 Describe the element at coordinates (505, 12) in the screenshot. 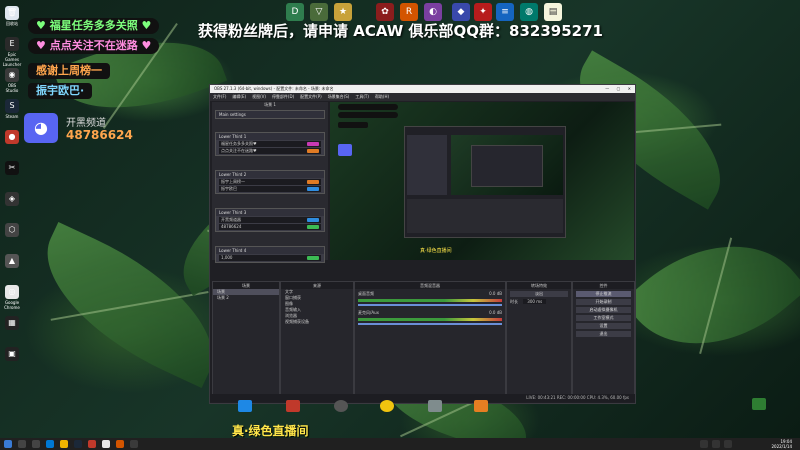

I see `app-shortcut-icon: ≡` at that location.